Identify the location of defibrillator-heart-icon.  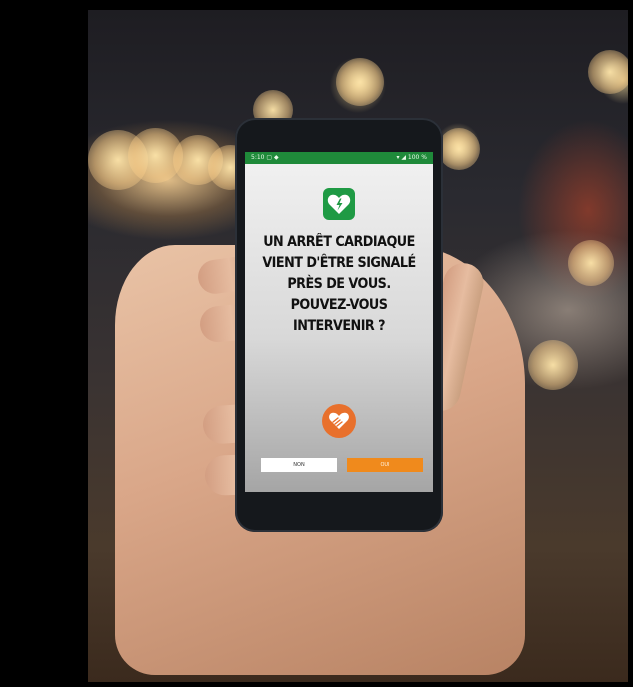
(339, 204).